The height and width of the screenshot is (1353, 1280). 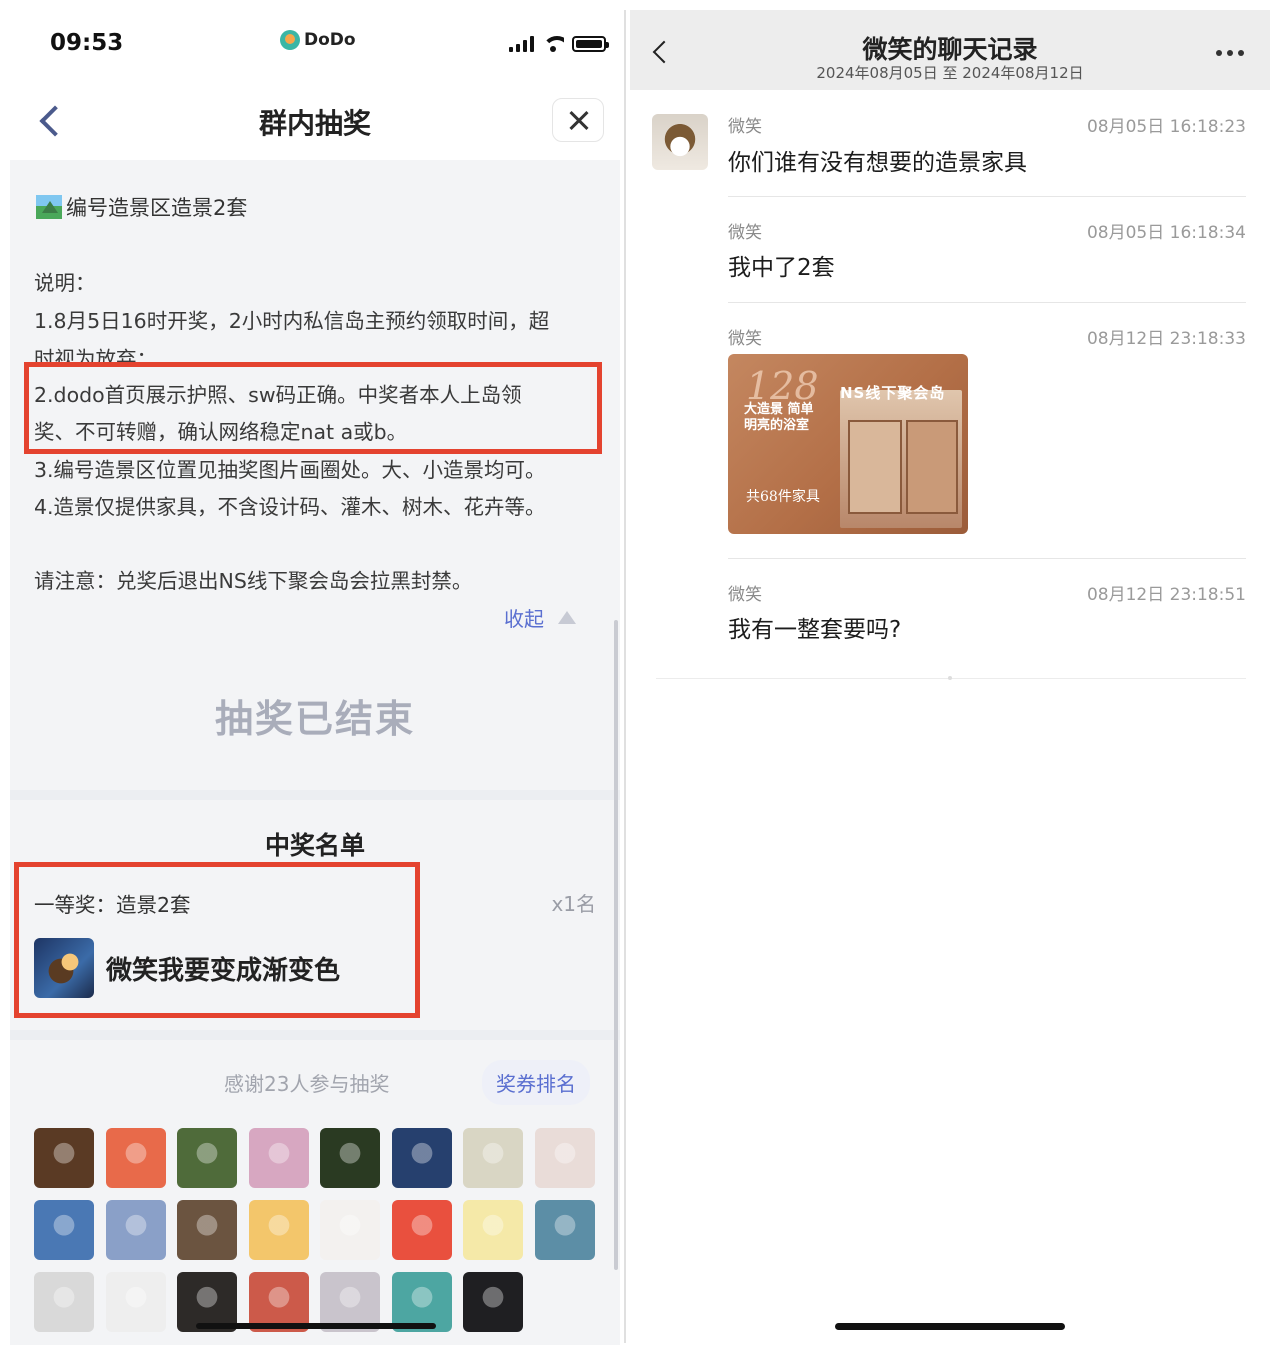 I want to click on signal-icon, so click(x=521, y=44).